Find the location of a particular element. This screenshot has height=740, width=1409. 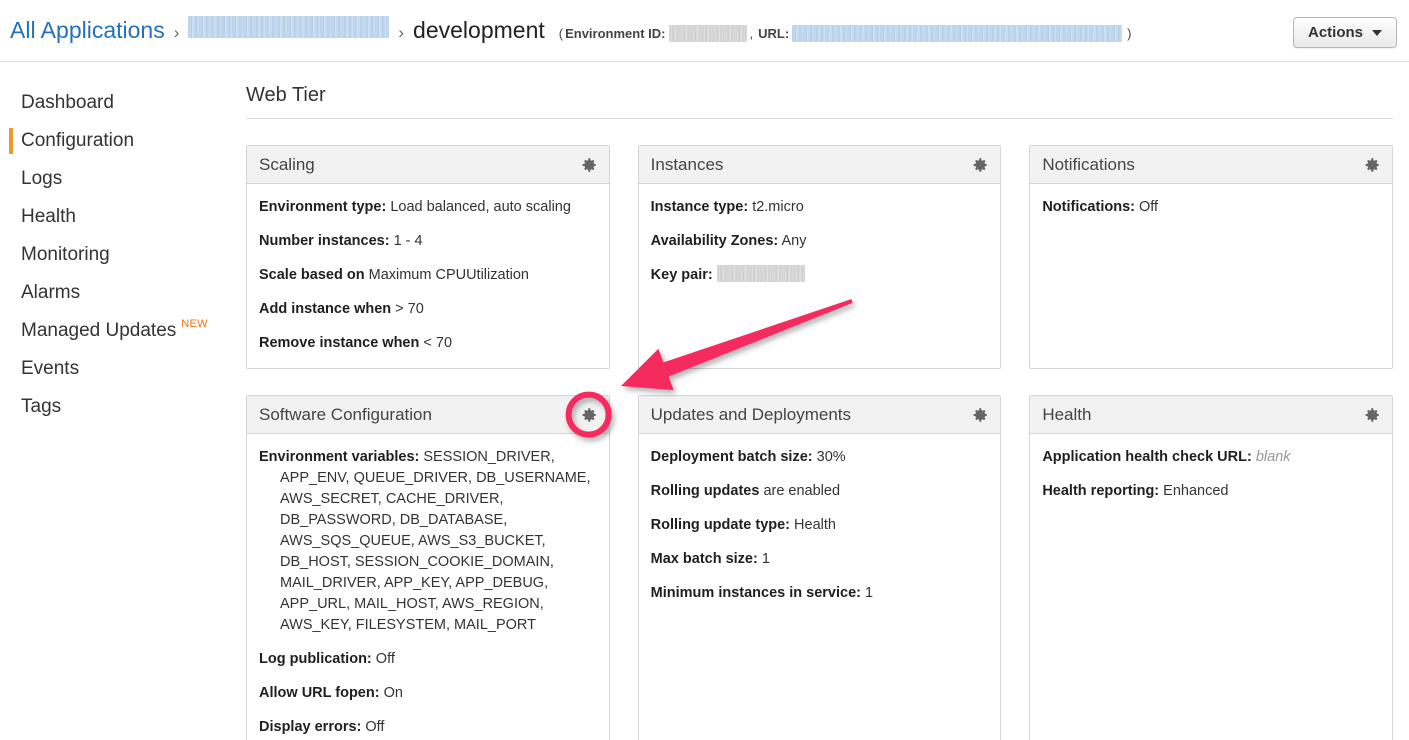

card-scaling-title: Scaling is located at coordinates (287, 164).